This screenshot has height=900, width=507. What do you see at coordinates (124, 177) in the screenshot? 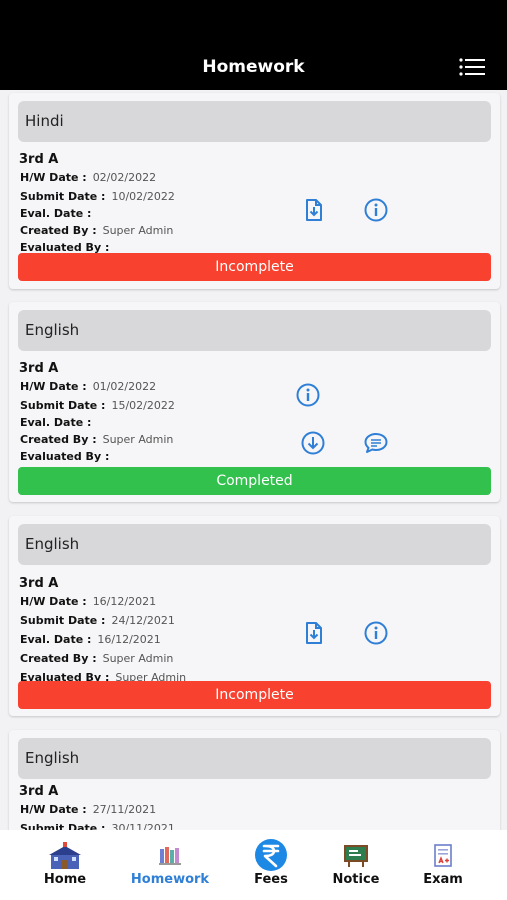
I see `hw-date-value: 02/02/2022` at bounding box center [124, 177].